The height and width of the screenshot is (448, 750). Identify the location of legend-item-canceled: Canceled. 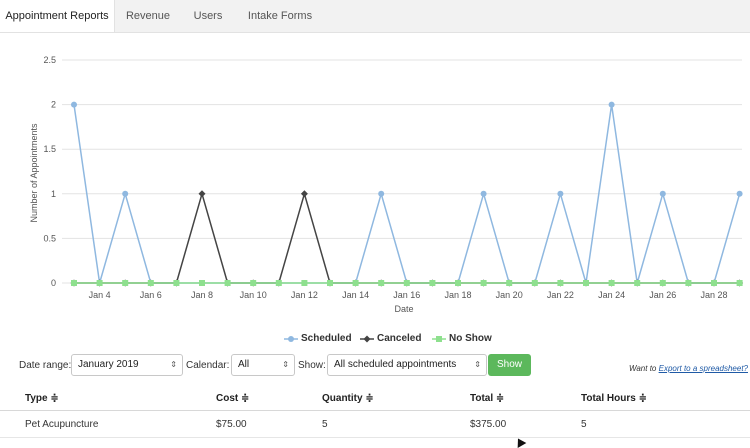
(390, 338).